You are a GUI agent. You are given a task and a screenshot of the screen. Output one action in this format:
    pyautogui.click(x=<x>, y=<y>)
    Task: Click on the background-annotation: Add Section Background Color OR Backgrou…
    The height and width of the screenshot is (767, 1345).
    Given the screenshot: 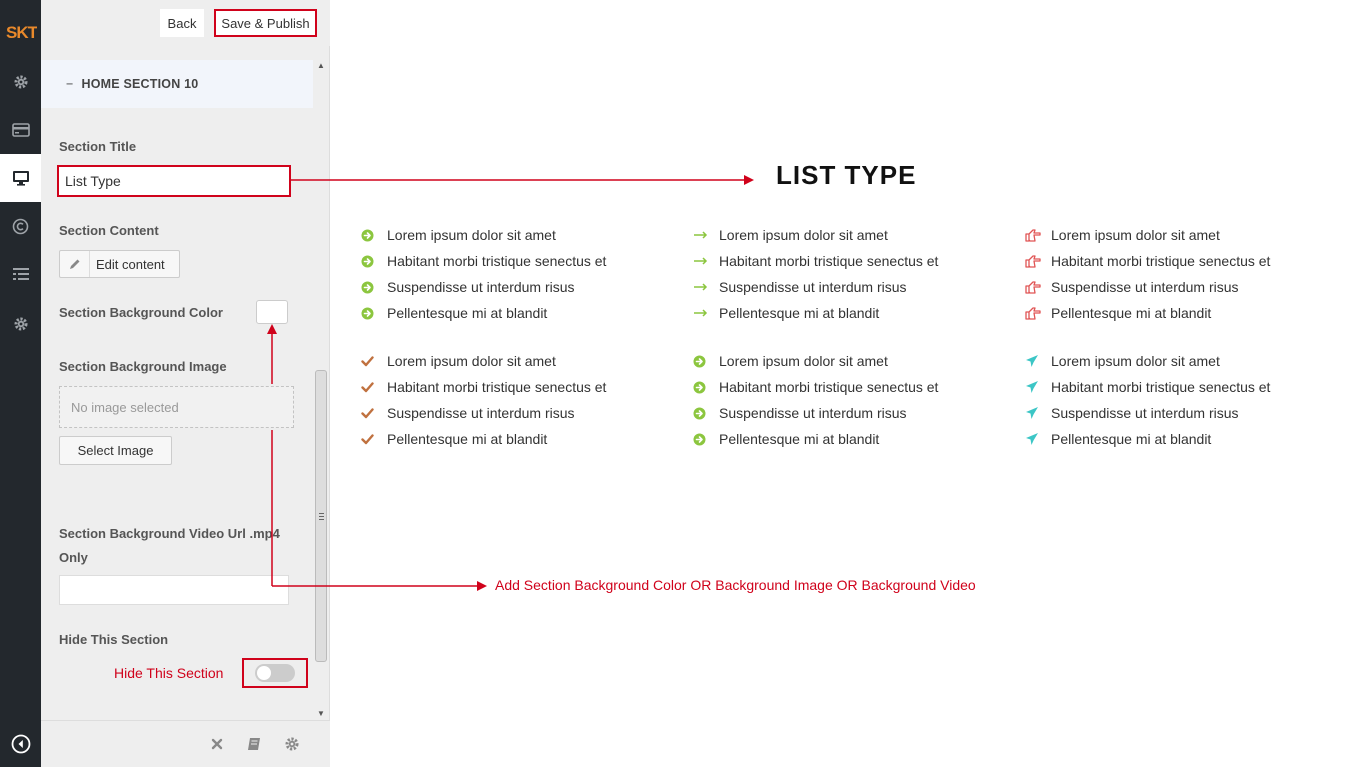 What is the action you would take?
    pyautogui.click(x=735, y=585)
    